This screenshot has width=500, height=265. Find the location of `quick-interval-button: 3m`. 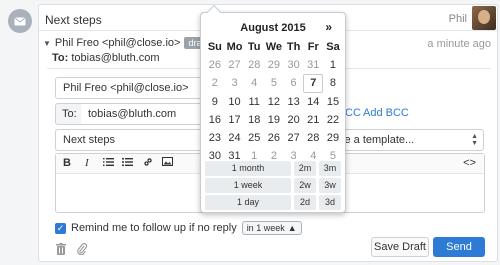

quick-interval-button: 3m is located at coordinates (330, 168).